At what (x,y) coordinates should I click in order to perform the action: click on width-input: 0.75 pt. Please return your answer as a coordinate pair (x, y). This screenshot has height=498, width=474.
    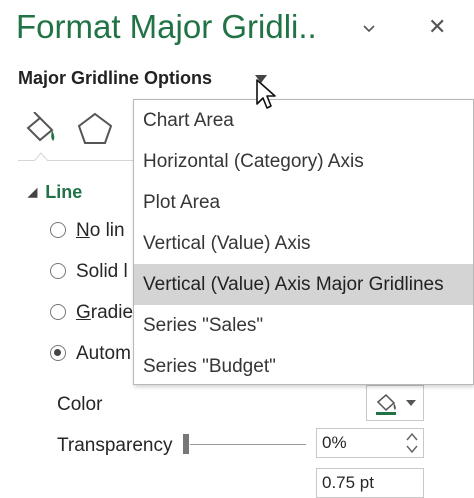
    Looking at the image, I should click on (370, 483).